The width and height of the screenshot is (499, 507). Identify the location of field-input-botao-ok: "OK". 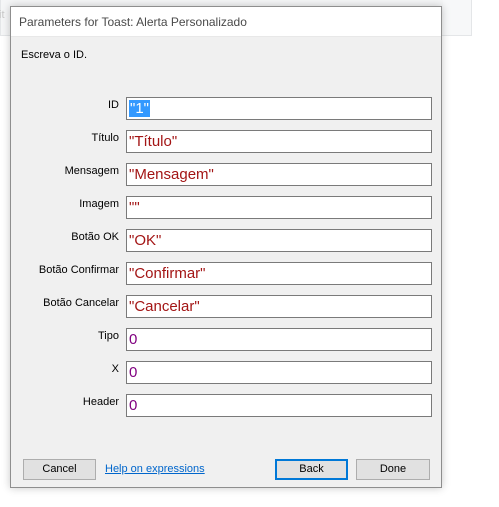
(279, 240).